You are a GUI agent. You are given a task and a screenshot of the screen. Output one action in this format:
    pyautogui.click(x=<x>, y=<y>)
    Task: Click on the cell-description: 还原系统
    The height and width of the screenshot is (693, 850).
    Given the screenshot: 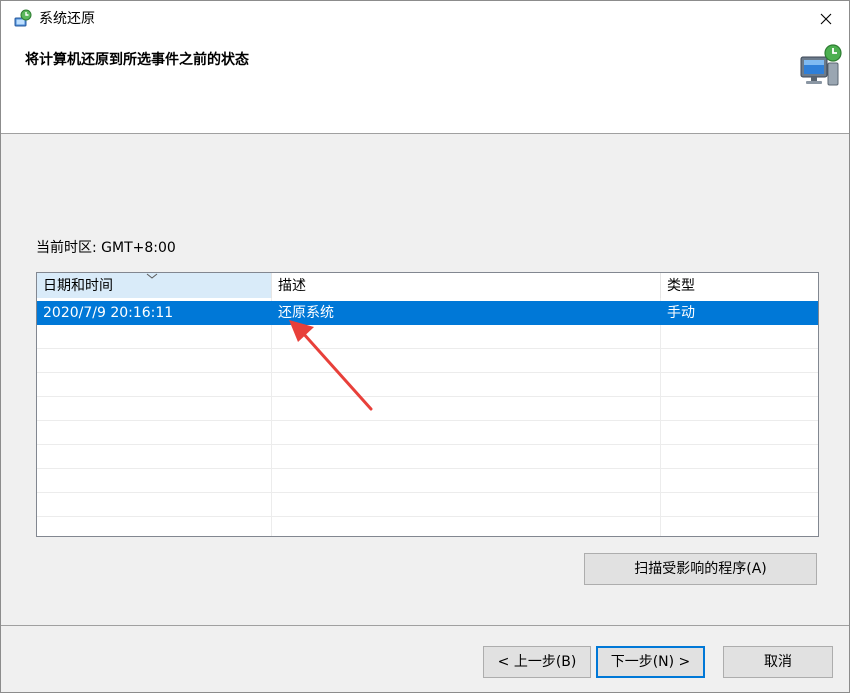 What is the action you would take?
    pyautogui.click(x=306, y=313)
    